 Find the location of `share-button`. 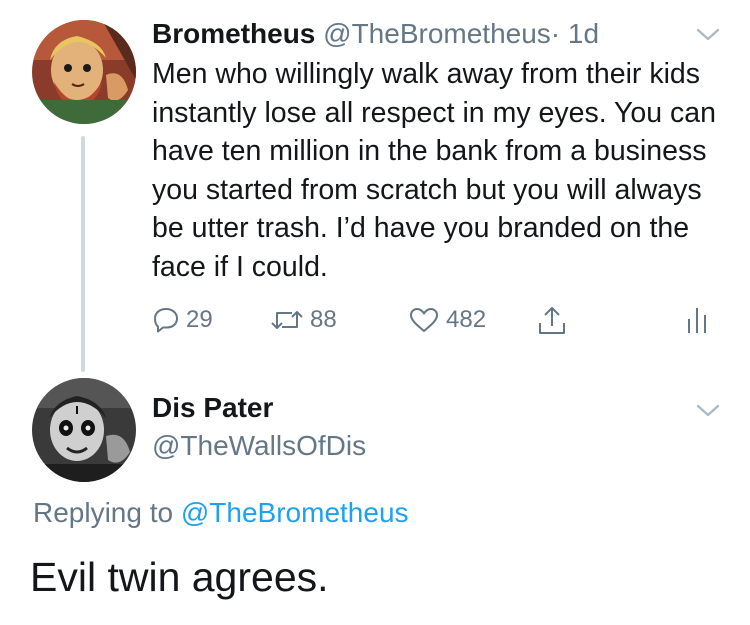

share-button is located at coordinates (552, 320).